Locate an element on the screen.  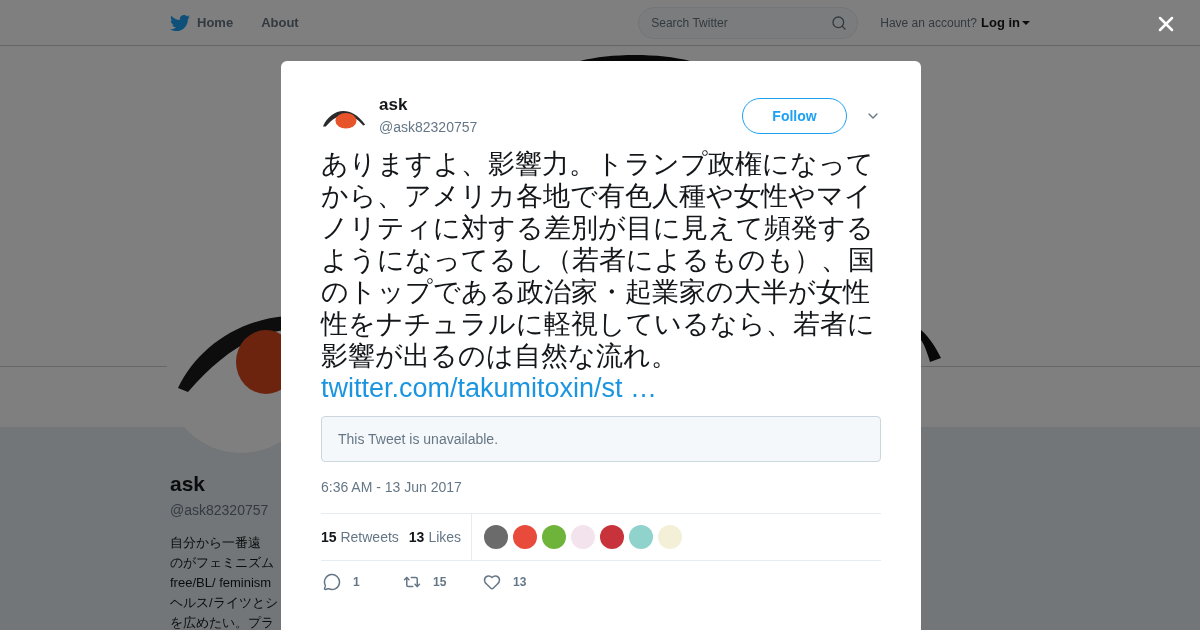
bio-line: のがフェミニズム is located at coordinates (222, 562).